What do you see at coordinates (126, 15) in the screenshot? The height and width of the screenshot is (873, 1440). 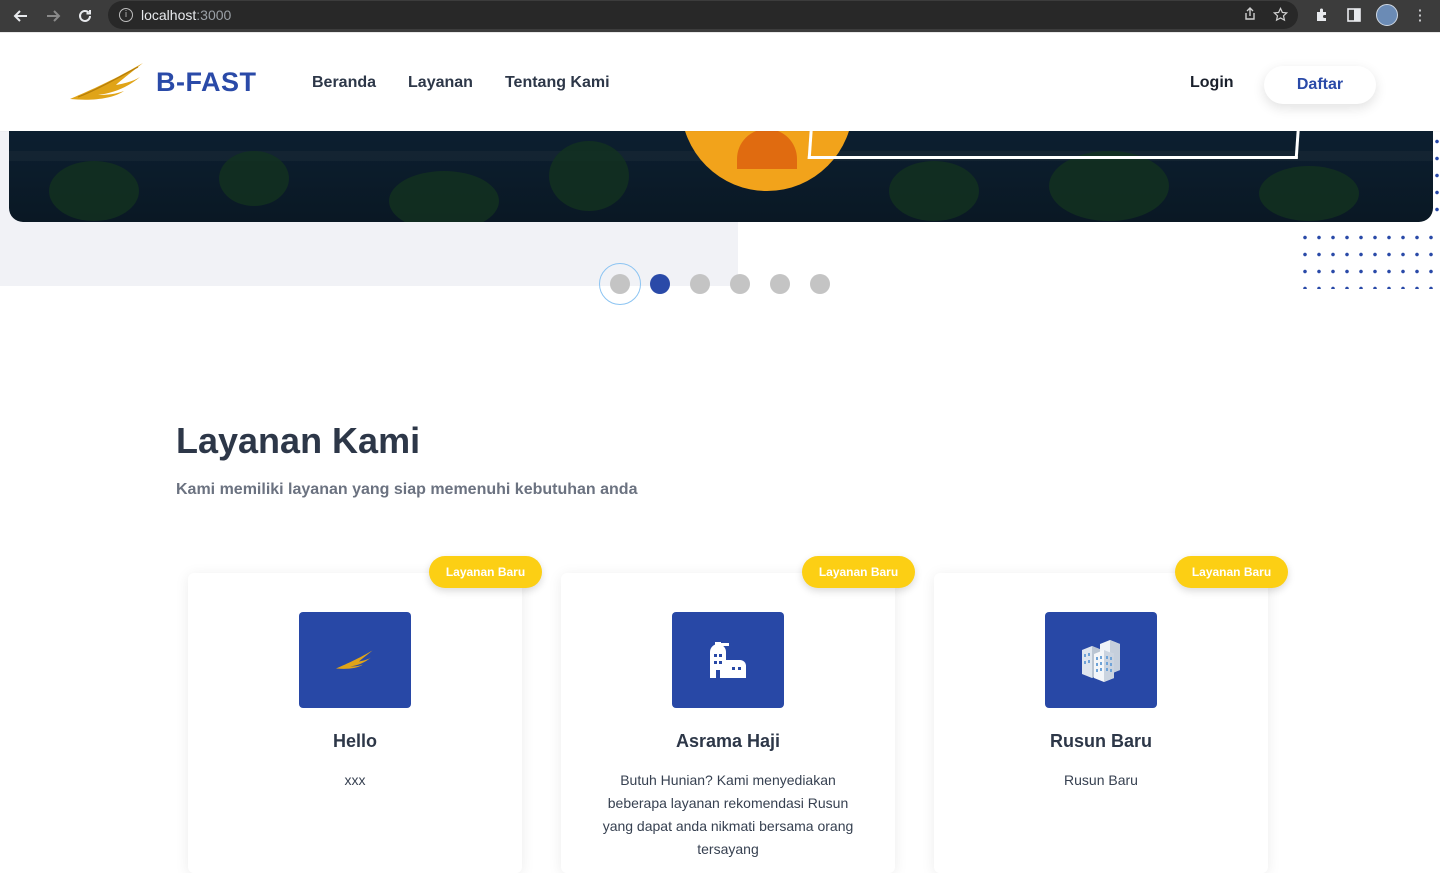 I see `site-info-icon: i` at bounding box center [126, 15].